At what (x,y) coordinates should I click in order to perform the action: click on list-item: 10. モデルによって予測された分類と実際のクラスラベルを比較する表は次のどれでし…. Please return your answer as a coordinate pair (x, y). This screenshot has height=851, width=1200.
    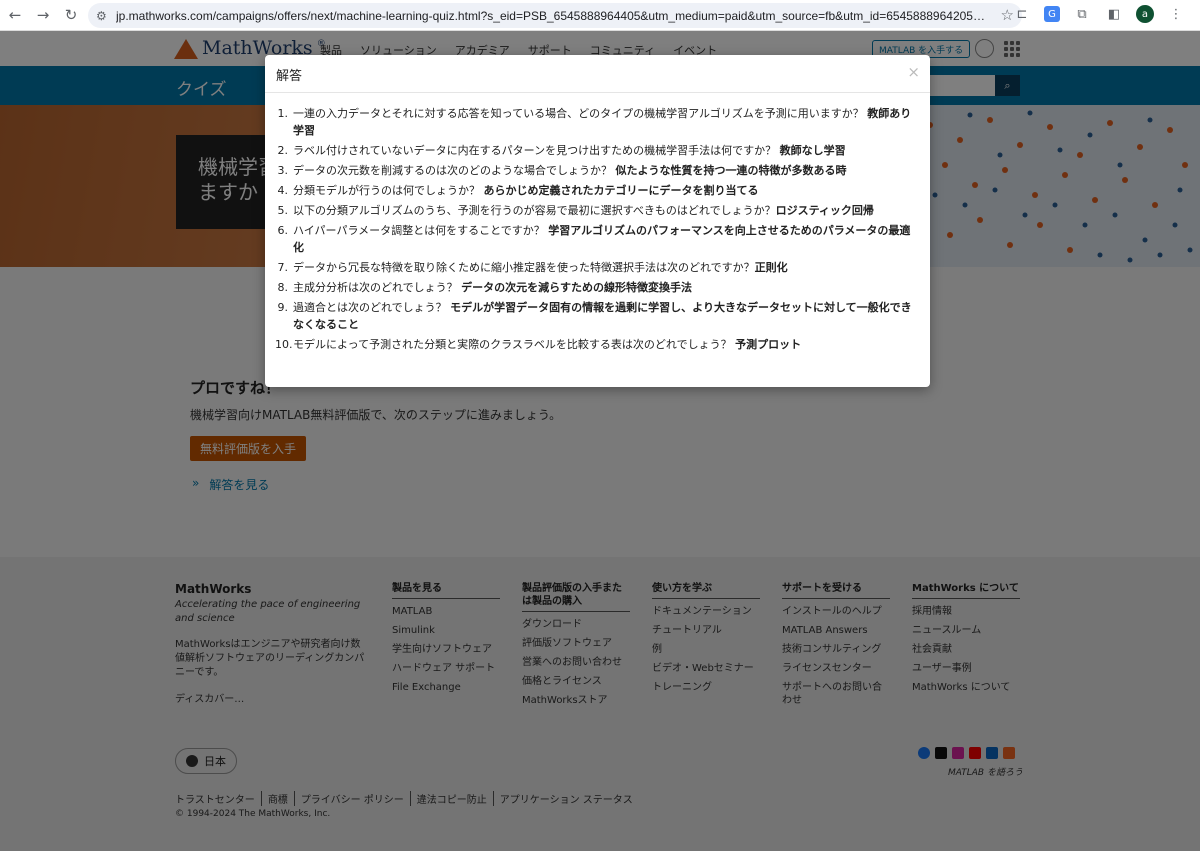
    Looking at the image, I should click on (597, 344).